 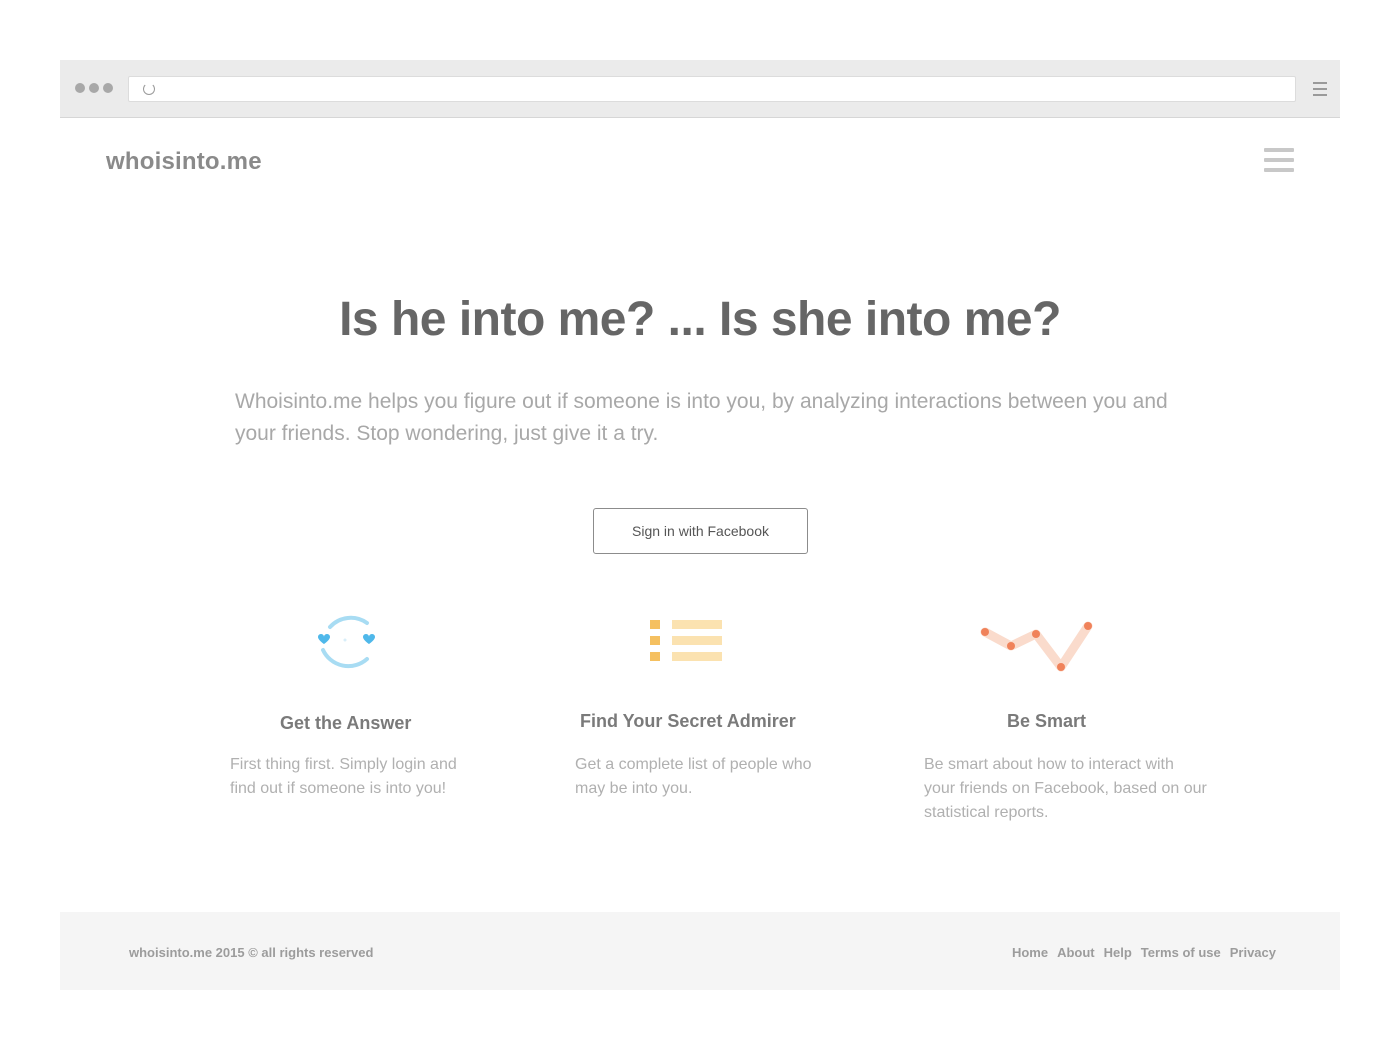 What do you see at coordinates (700, 163) in the screenshot?
I see `site-header: whoisinto.me` at bounding box center [700, 163].